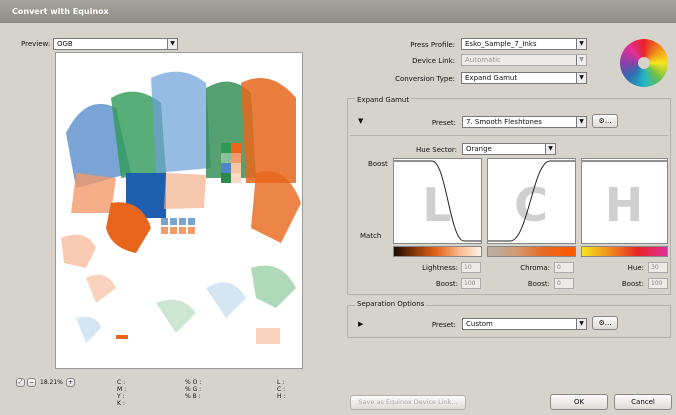  Describe the element at coordinates (479, 324) in the screenshot. I see `separation-preset-value: Custom` at that location.